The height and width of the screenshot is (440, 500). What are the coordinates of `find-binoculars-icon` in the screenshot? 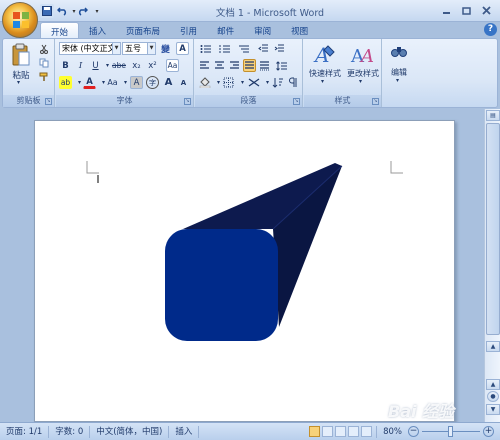 It's located at (399, 51).